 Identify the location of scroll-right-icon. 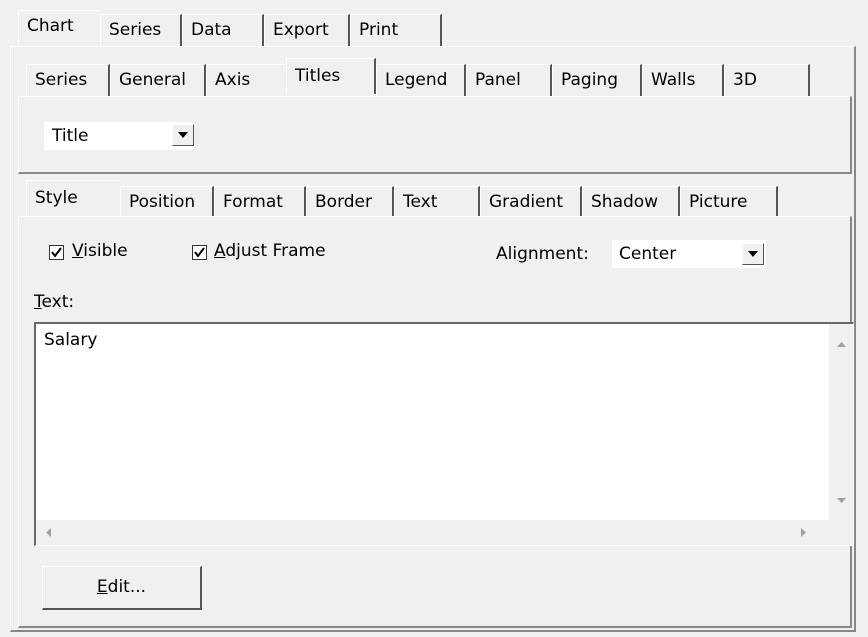
(803, 532).